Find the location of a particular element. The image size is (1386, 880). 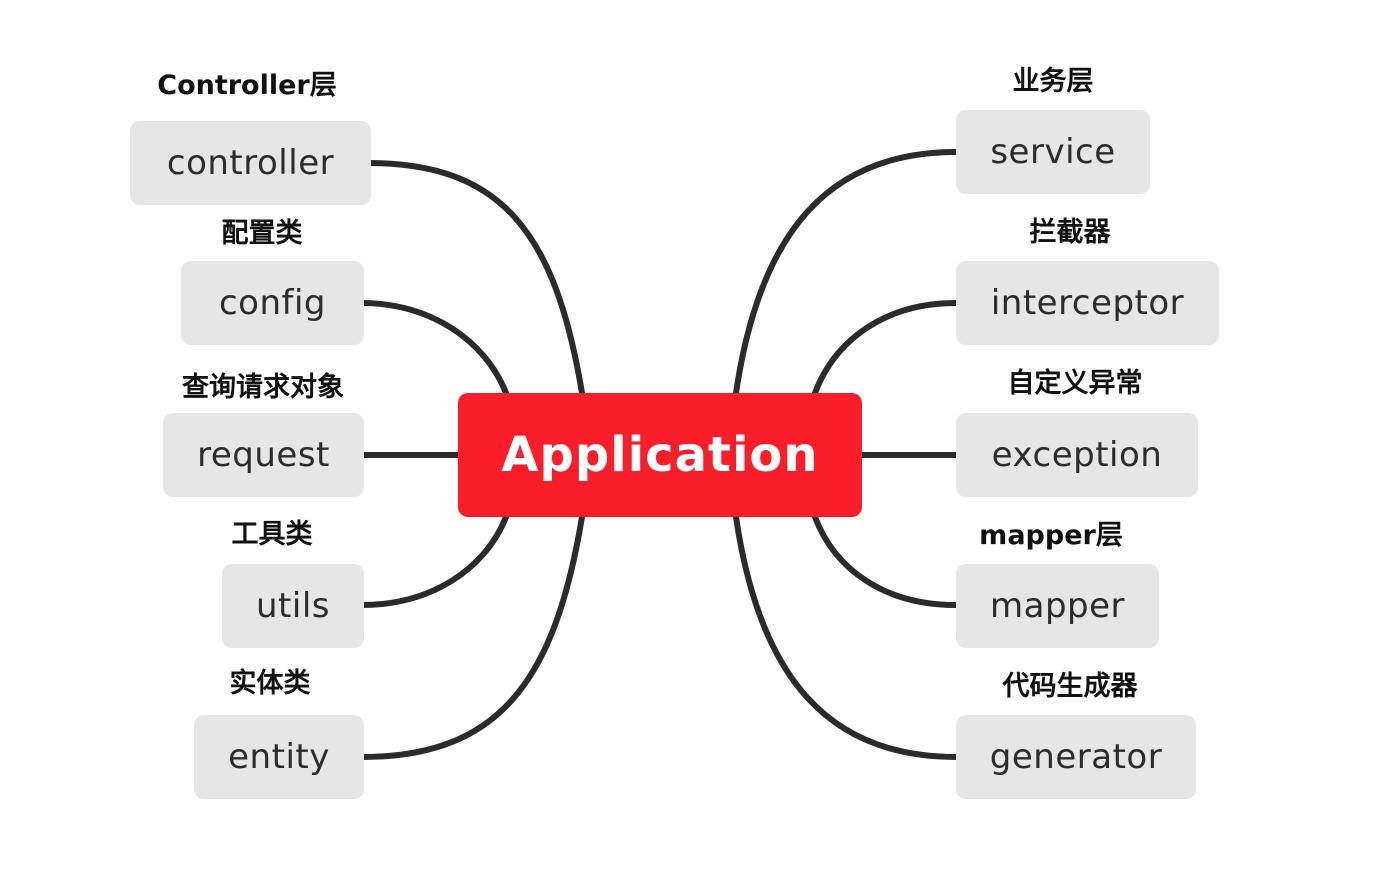

node-label-controller: controller is located at coordinates (250, 163).